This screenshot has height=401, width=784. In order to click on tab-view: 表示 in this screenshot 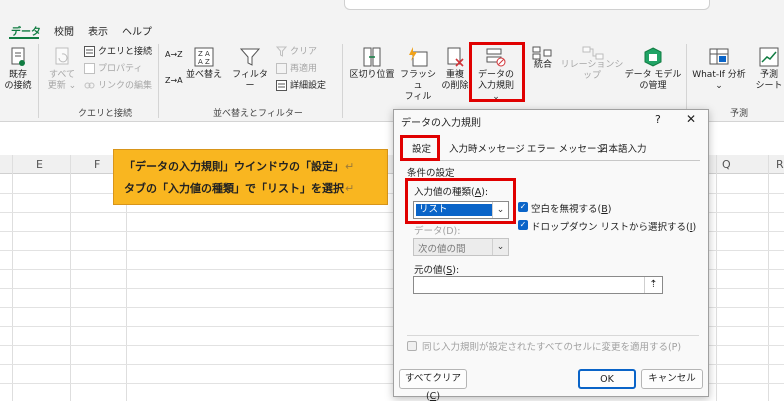, I will do `click(98, 30)`.